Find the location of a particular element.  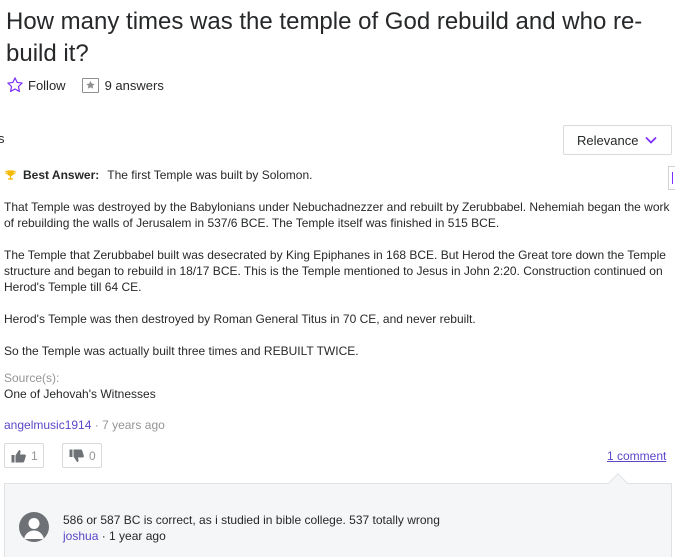

upvote-count: 1 is located at coordinates (34, 455).